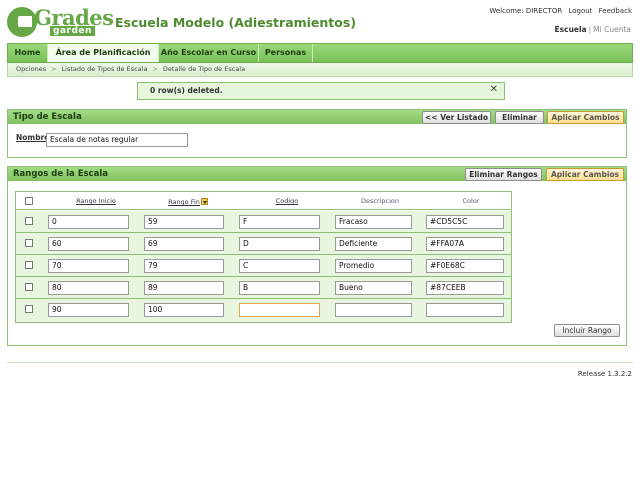 The height and width of the screenshot is (480, 640). Describe the element at coordinates (184, 266) in the screenshot. I see `range-end-input: 79` at that location.